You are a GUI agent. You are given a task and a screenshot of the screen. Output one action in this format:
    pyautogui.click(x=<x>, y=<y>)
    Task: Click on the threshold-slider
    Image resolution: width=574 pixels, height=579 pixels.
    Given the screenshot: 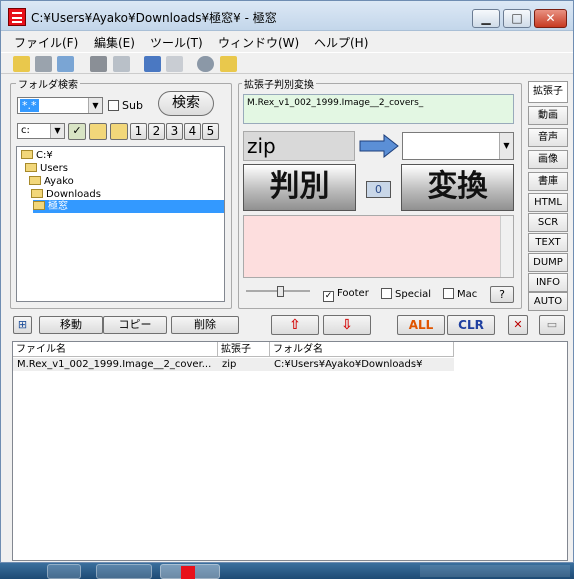 What is the action you would take?
    pyautogui.click(x=278, y=292)
    